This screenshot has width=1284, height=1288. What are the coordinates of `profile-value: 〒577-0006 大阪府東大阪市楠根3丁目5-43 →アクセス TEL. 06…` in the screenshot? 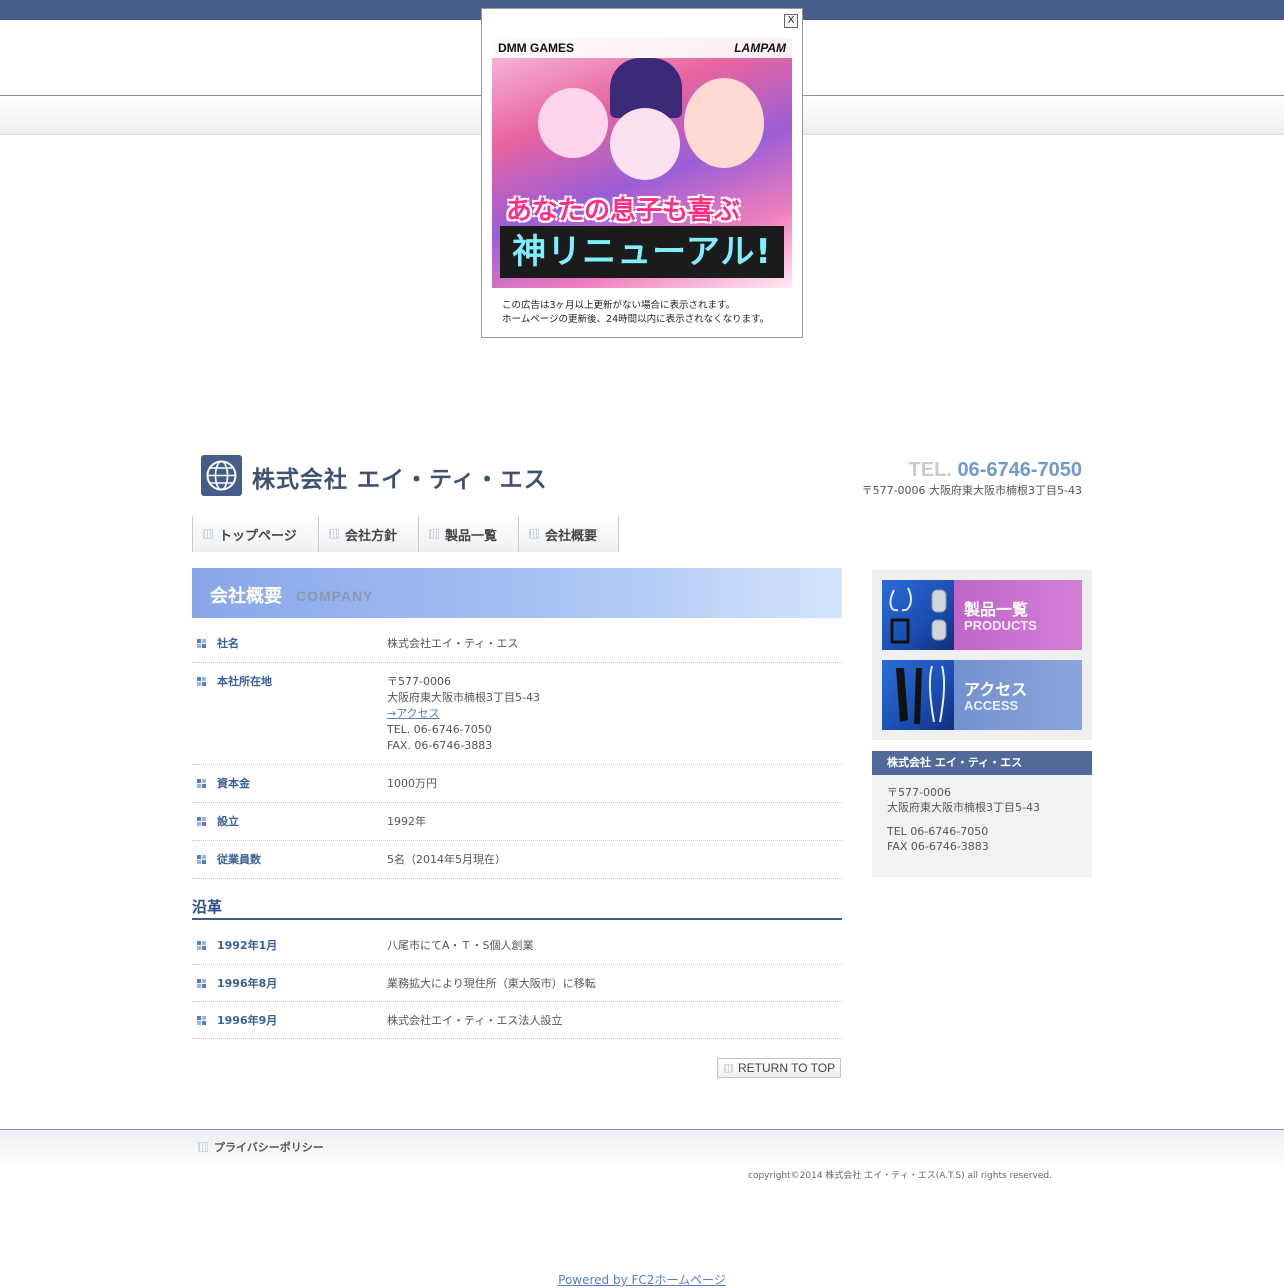 It's located at (463, 714).